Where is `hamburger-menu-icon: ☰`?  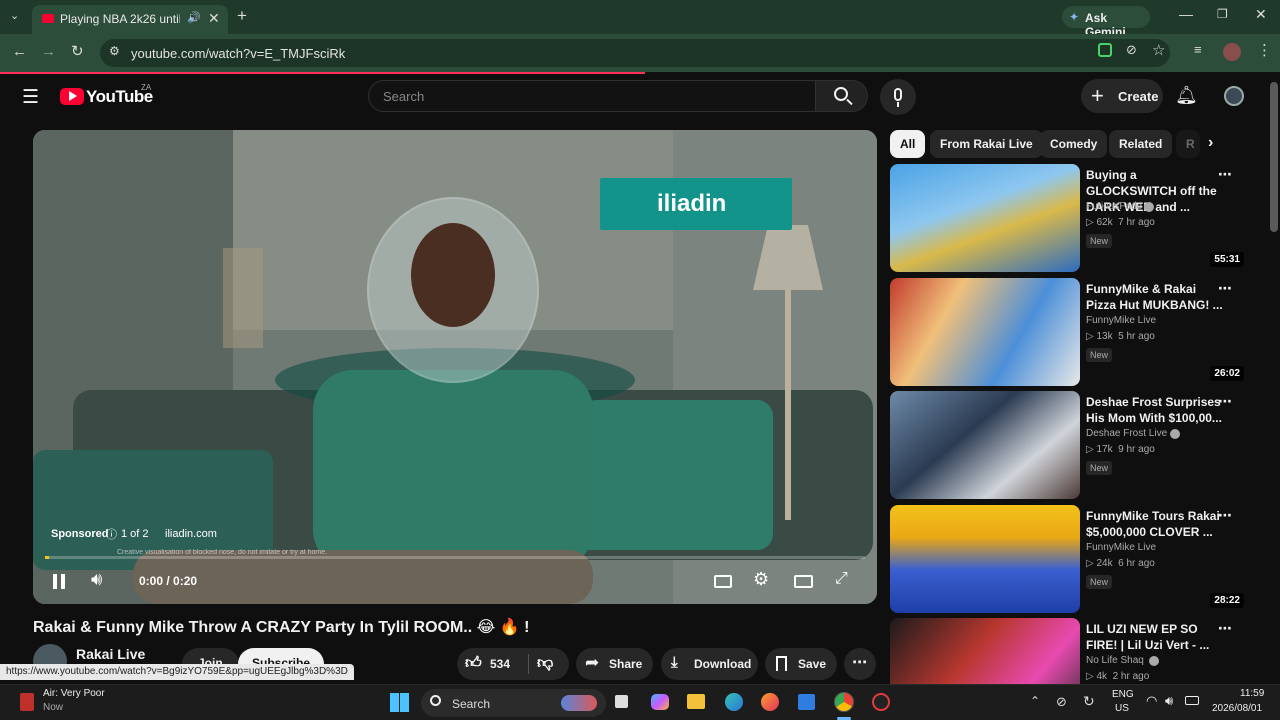 hamburger-menu-icon: ☰ is located at coordinates (30, 97).